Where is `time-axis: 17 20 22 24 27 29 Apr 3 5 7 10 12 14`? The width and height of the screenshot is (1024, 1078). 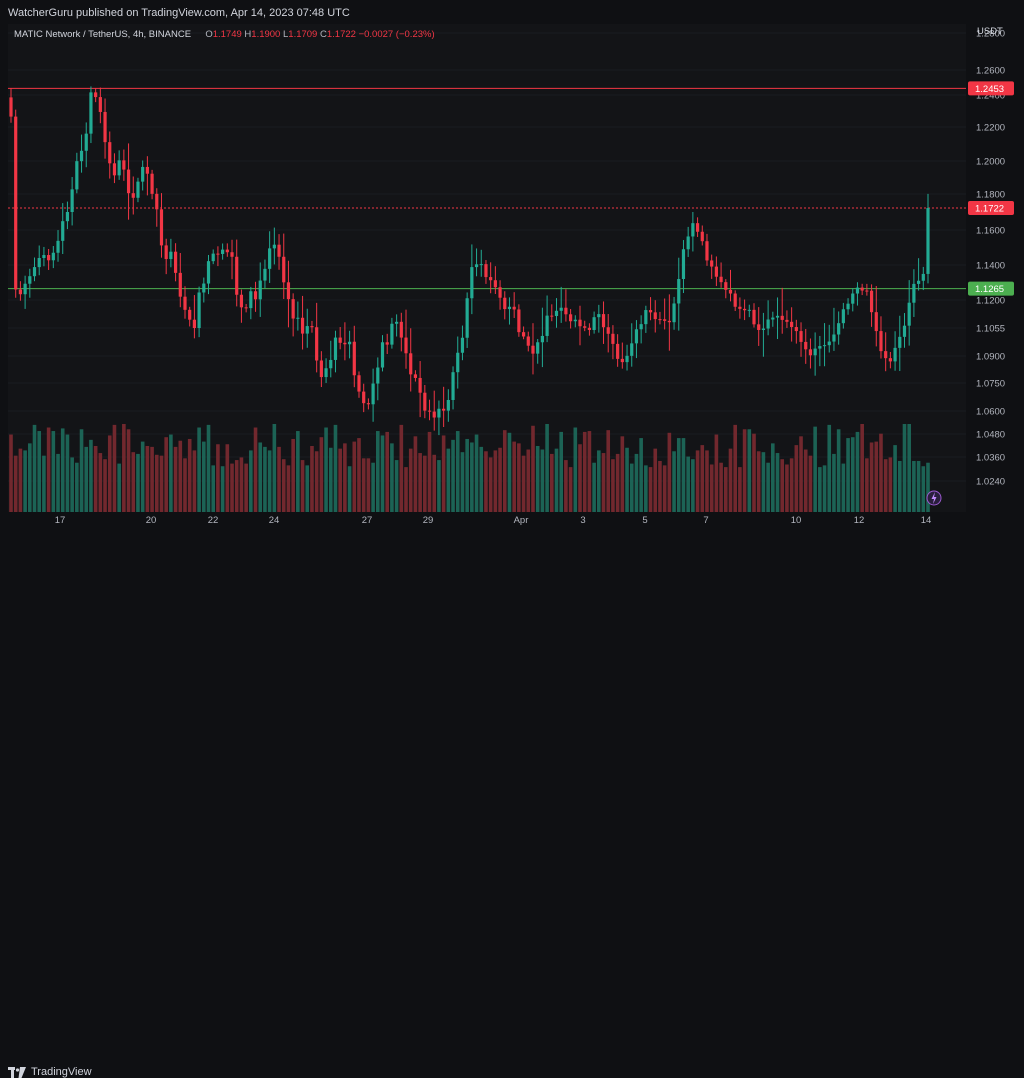 time-axis: 17 20 22 24 27 29 Apr 3 5 7 10 12 14 is located at coordinates (487, 520).